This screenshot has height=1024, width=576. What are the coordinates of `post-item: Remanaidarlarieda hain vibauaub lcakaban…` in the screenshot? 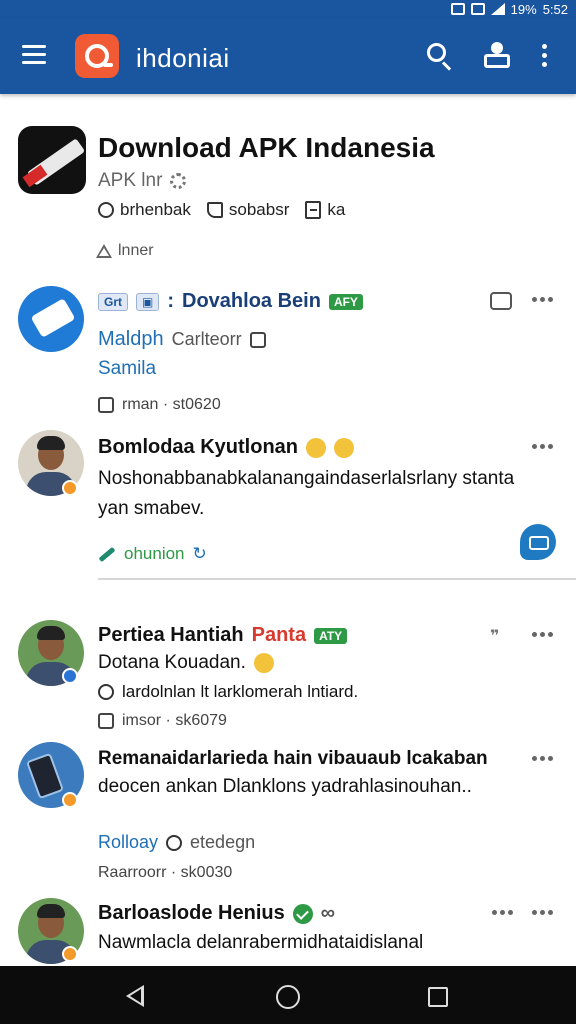 It's located at (288, 812).